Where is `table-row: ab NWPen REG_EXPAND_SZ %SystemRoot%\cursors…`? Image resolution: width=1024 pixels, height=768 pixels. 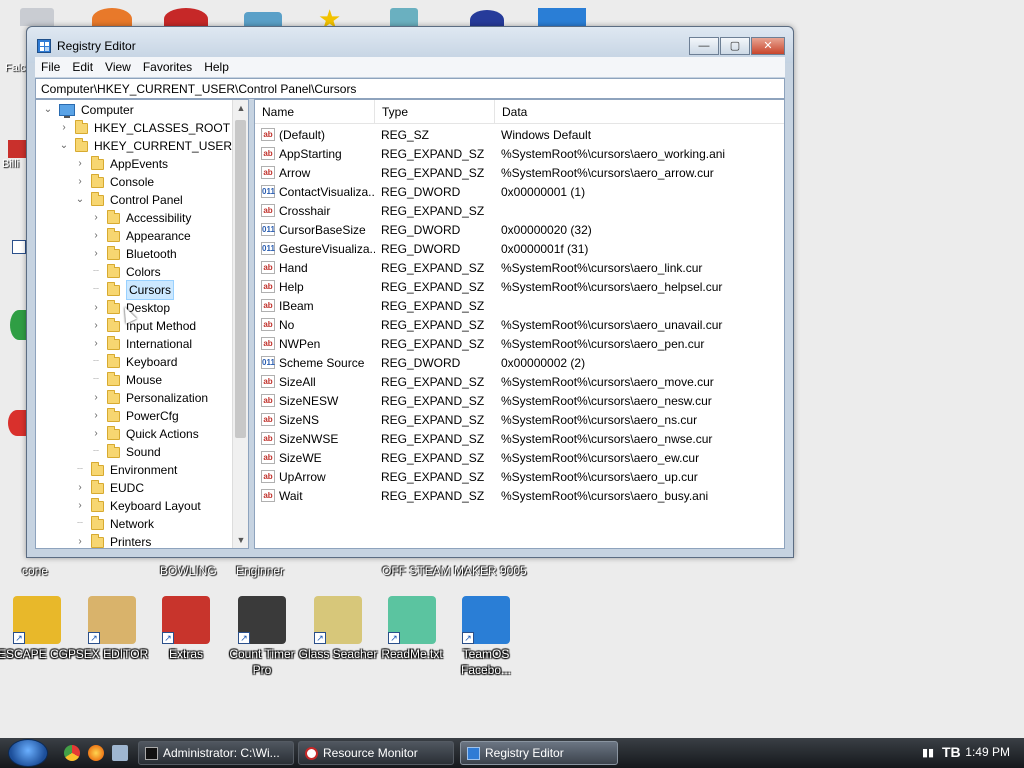
table-row: ab NWPen REG_EXPAND_SZ %SystemRoot%\cursors… is located at coordinates (519, 343).